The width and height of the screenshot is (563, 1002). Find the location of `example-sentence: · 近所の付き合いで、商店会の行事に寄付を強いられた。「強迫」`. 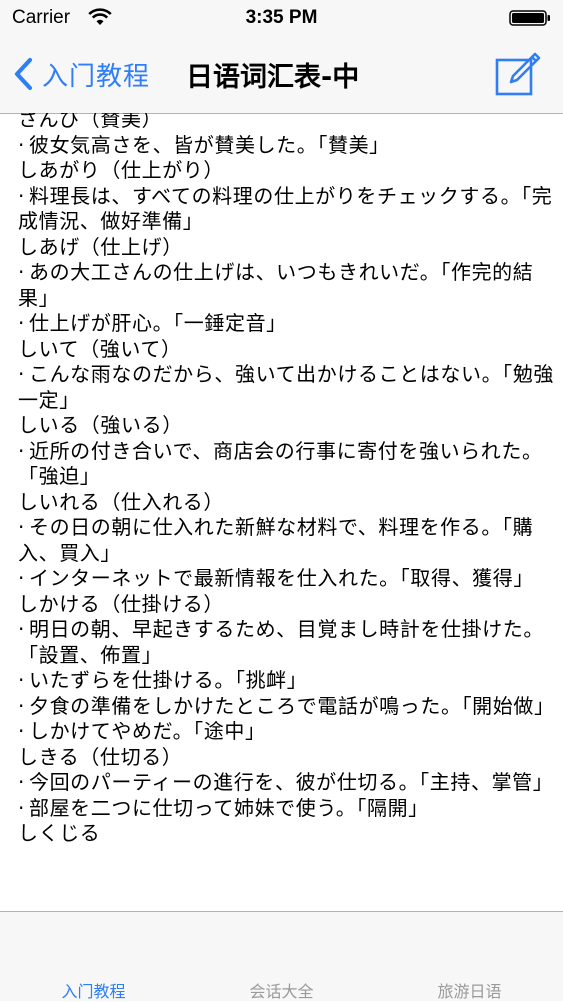

example-sentence: · 近所の付き合いで、商店会の行事に寄付を強いられた。「強迫」 is located at coordinates (280, 463).